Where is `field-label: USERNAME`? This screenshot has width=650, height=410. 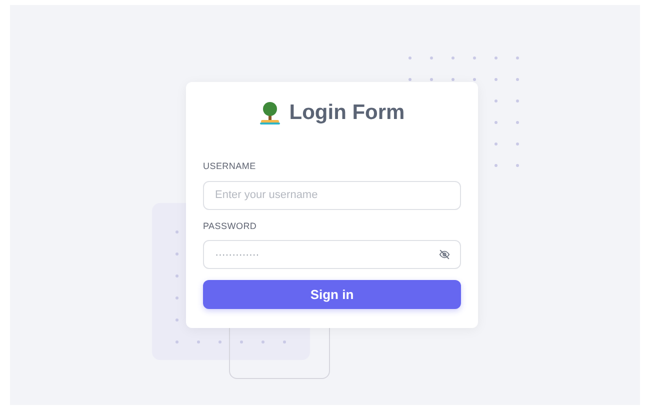 field-label: USERNAME is located at coordinates (230, 166).